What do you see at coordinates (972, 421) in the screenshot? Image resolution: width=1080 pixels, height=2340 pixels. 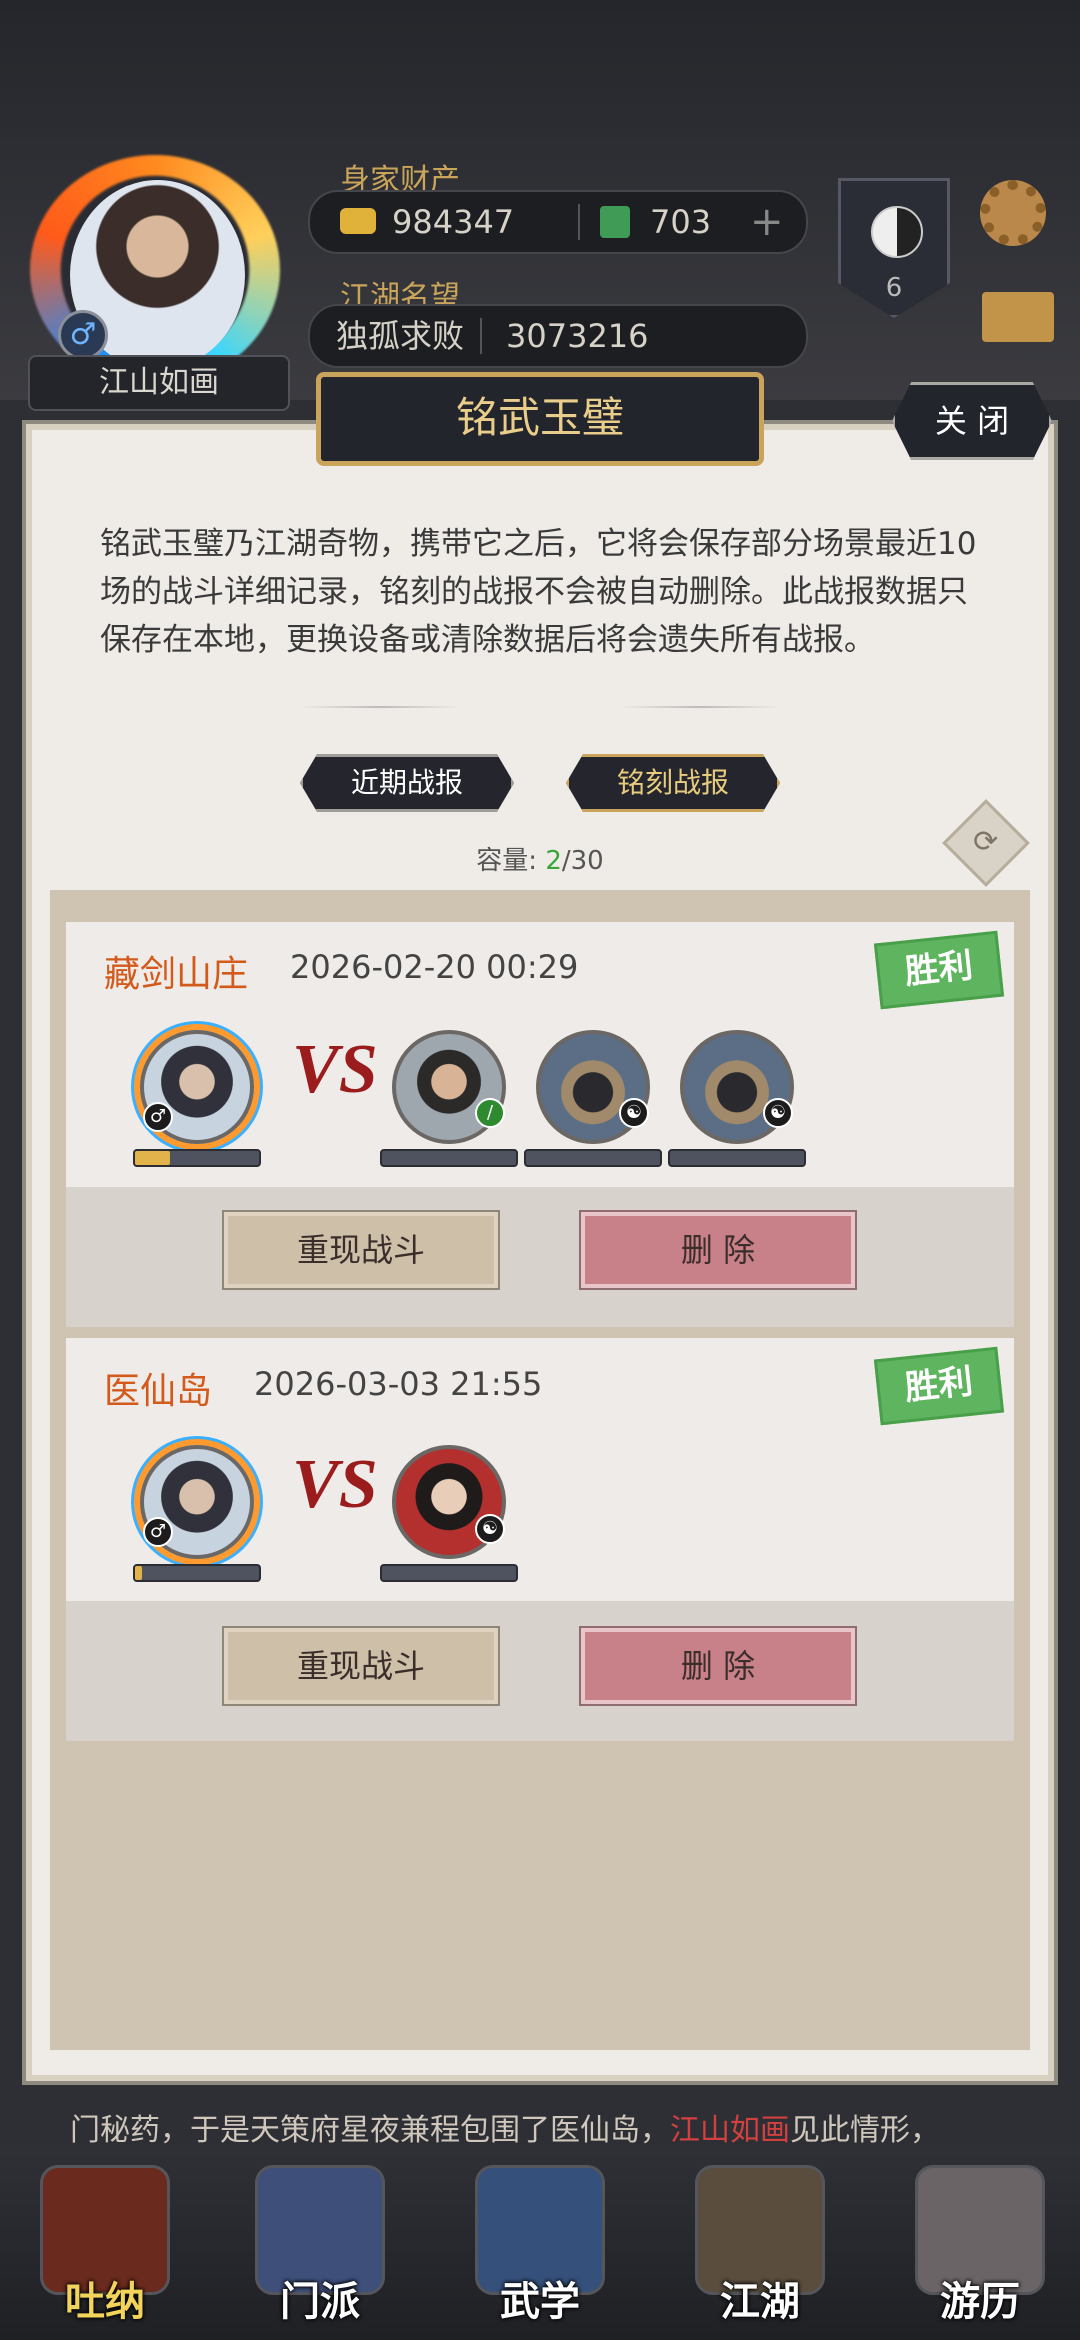 I see `close-button: 关 闭` at bounding box center [972, 421].